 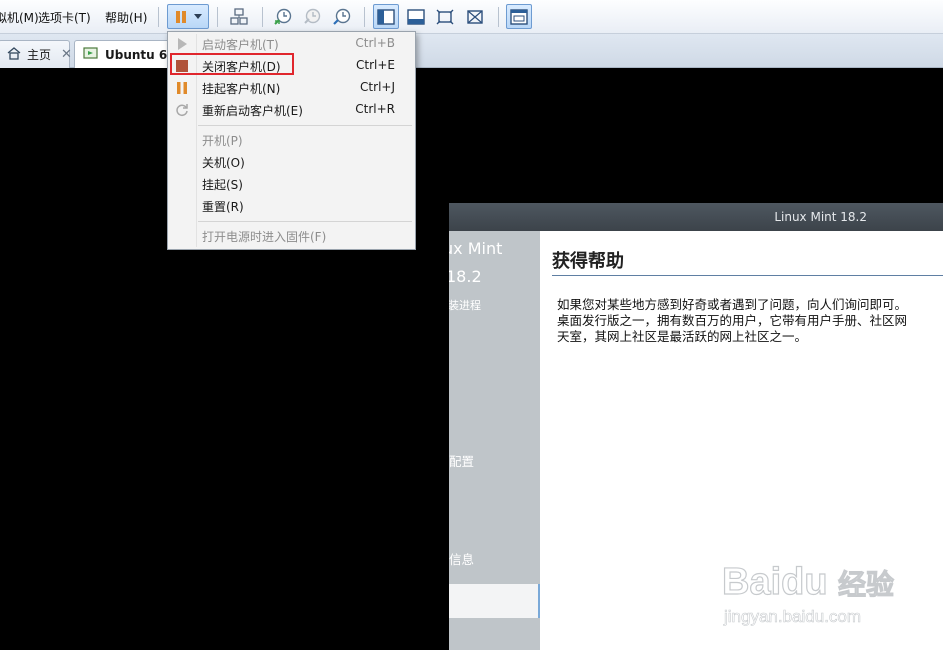 I want to click on tab-ubuntu-vm: Ubuntu 64 位, so click(x=124, y=54).